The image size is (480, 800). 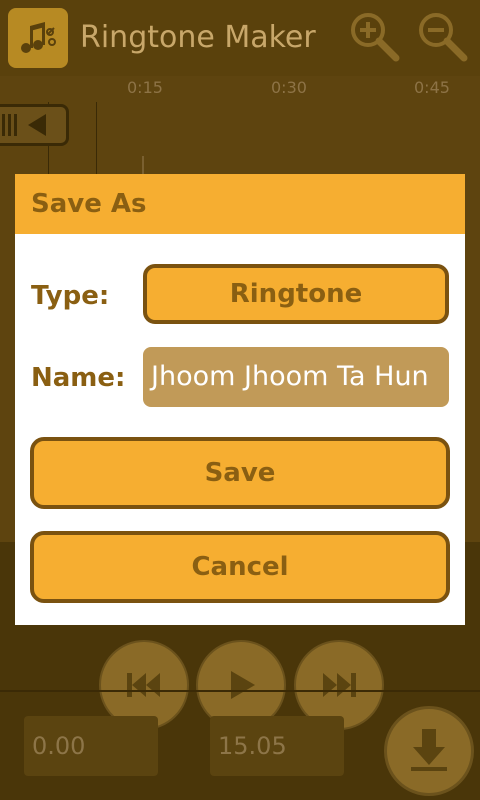 What do you see at coordinates (296, 294) in the screenshot?
I see `type-select-button: Ringtone` at bounding box center [296, 294].